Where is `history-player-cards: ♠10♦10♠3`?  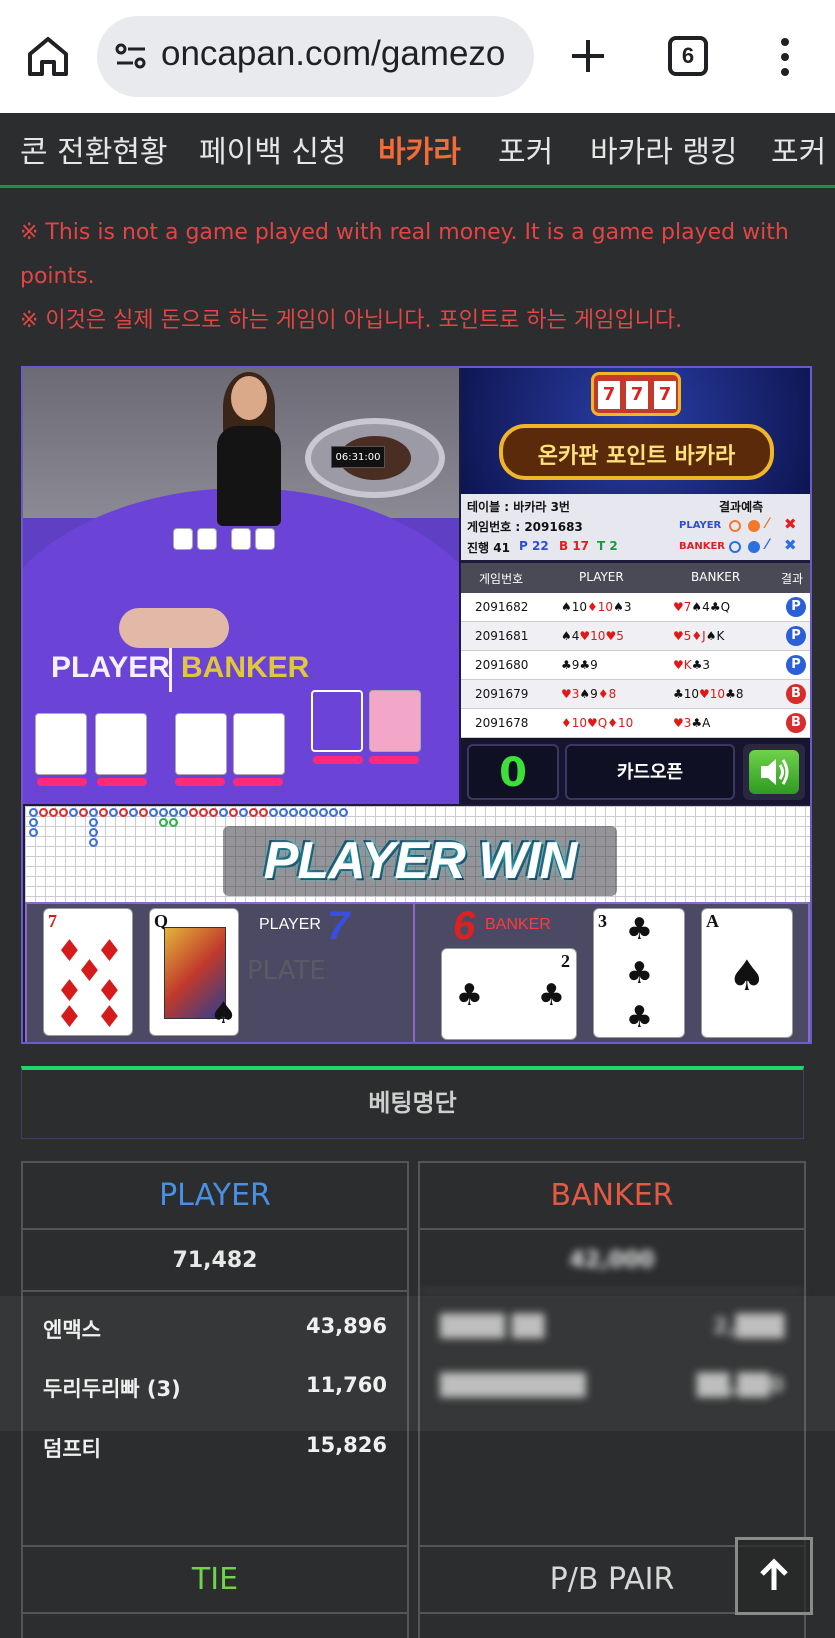
history-player-cards: ♠10♦10♠3 is located at coordinates (596, 607).